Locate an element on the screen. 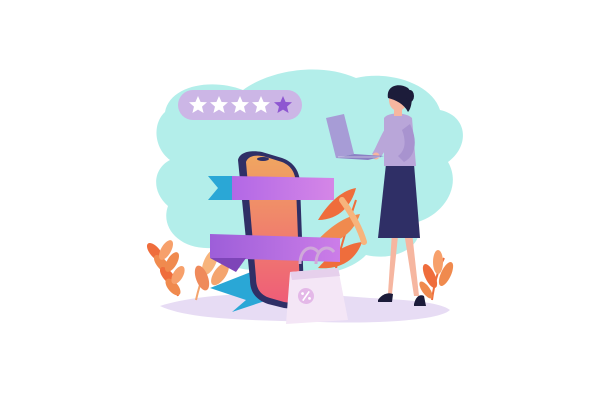  ribbon-top is located at coordinates (283, 188).